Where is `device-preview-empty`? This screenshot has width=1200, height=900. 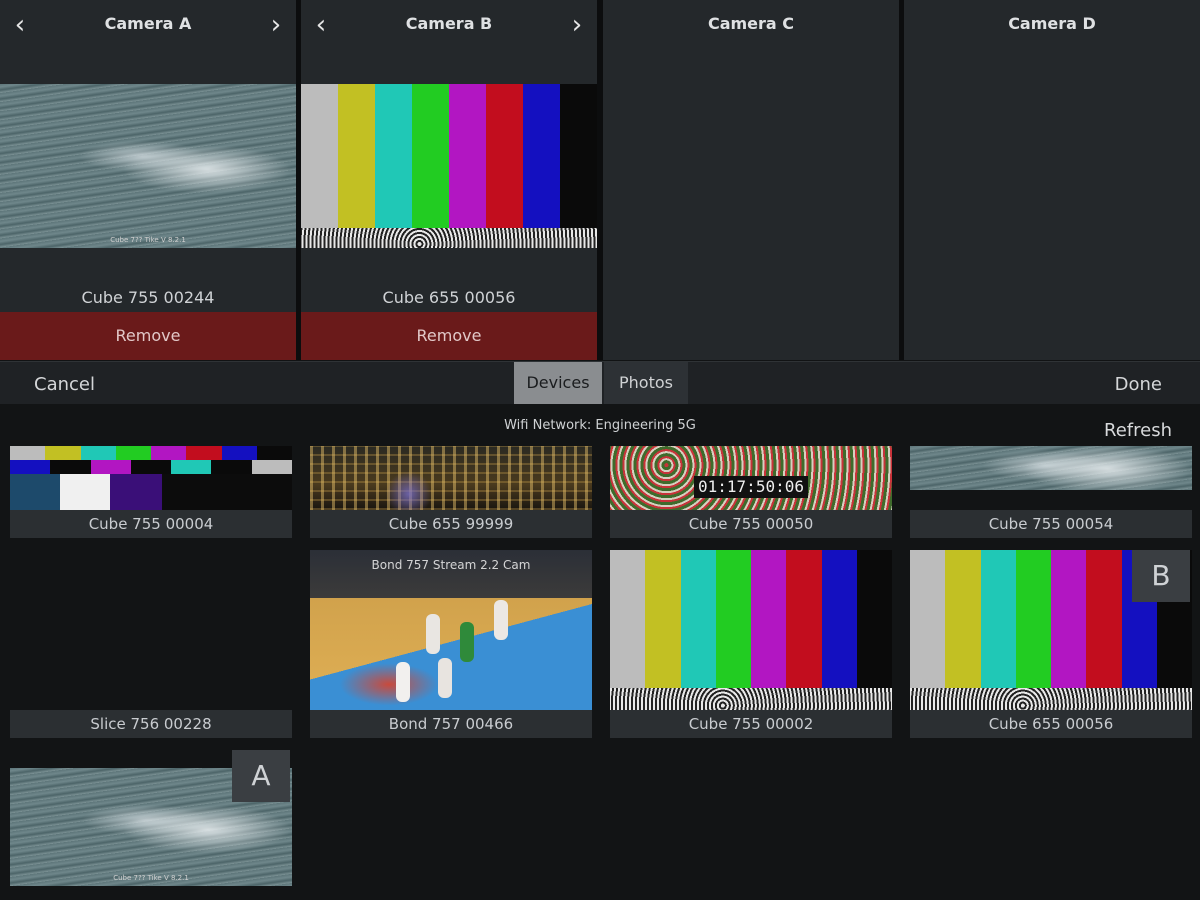 device-preview-empty is located at coordinates (151, 630).